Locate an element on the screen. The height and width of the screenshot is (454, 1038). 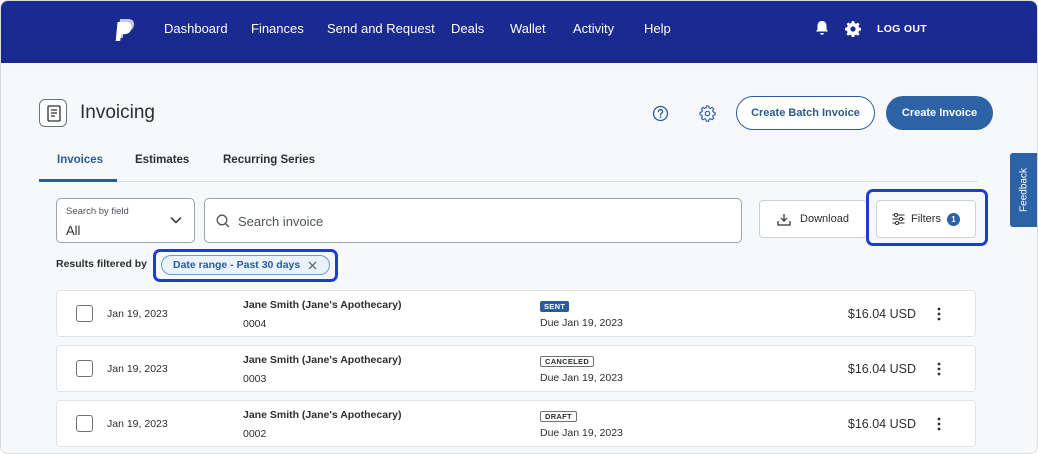
settings-icon is located at coordinates (707, 113).